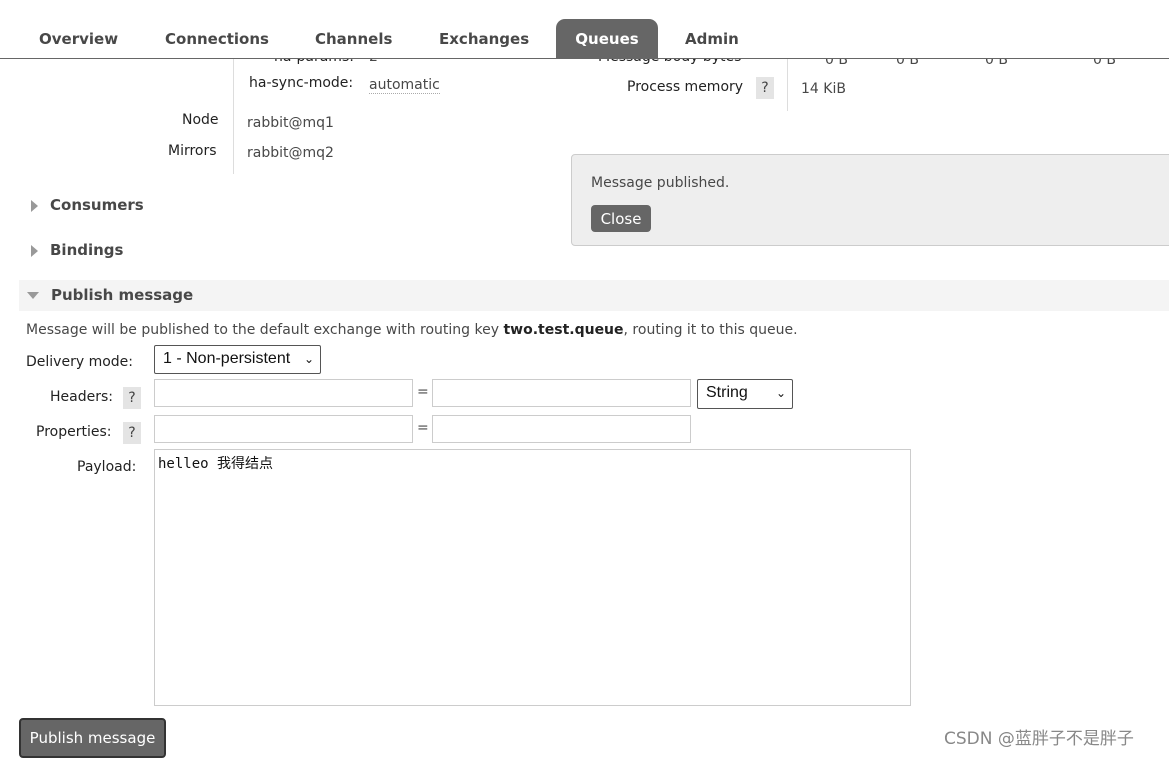 The height and width of the screenshot is (758, 1169). What do you see at coordinates (79, 362) in the screenshot?
I see `delivery-mode-label: Delivery mode:` at bounding box center [79, 362].